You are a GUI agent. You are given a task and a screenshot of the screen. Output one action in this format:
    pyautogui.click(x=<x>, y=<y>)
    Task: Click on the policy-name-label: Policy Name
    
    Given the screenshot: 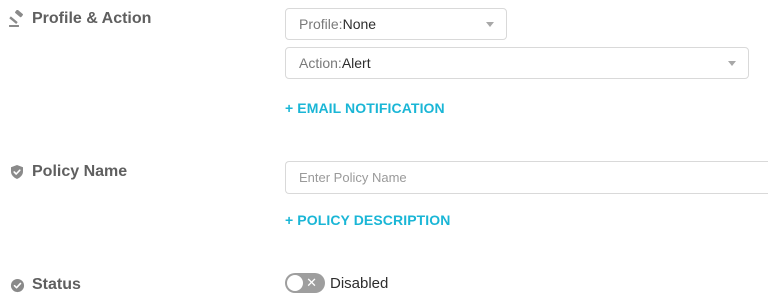 What is the action you would take?
    pyautogui.click(x=67, y=172)
    